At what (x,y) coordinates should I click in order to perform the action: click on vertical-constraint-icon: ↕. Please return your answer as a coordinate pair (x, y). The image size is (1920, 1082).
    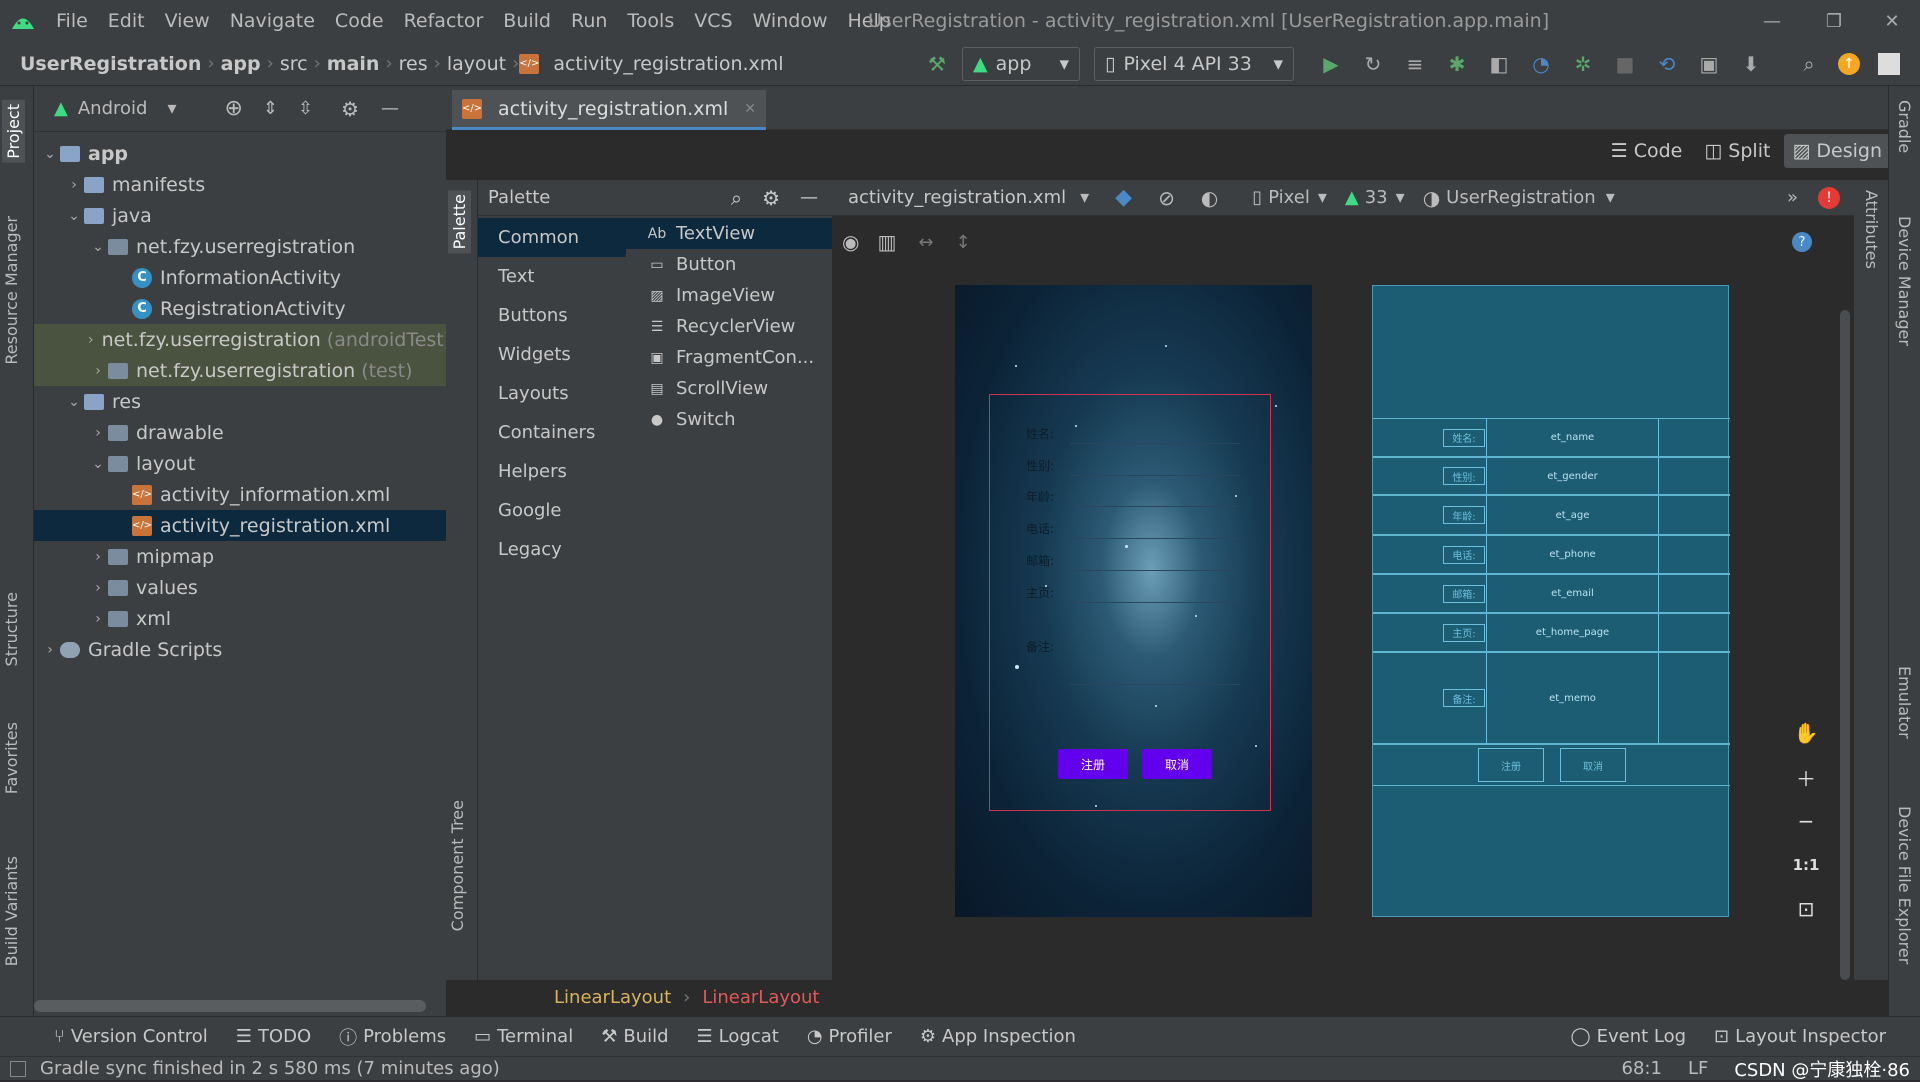
    Looking at the image, I should click on (962, 242).